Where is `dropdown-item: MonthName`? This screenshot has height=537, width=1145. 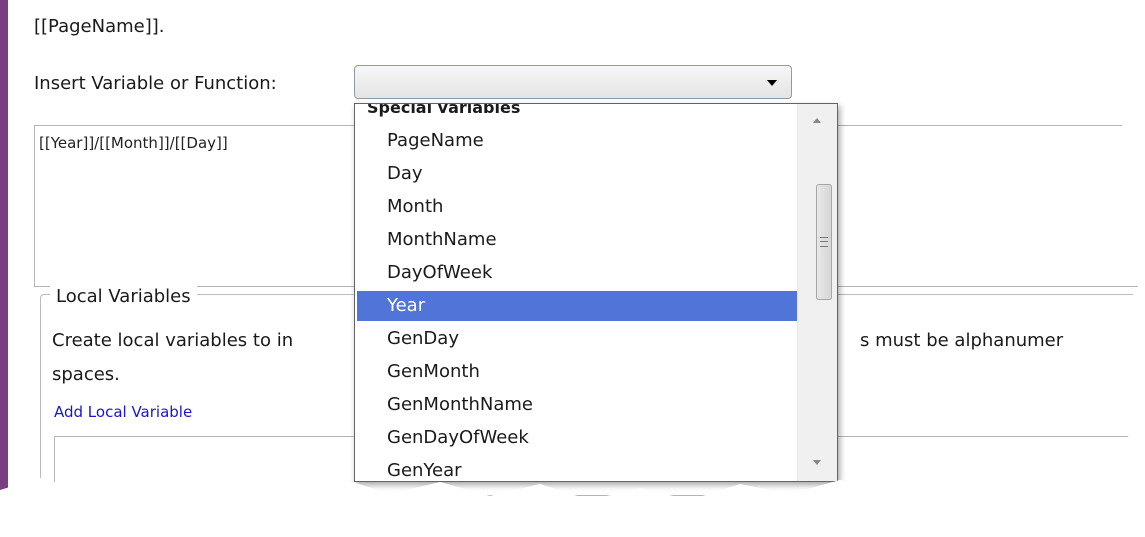
dropdown-item: MonthName is located at coordinates (577, 240).